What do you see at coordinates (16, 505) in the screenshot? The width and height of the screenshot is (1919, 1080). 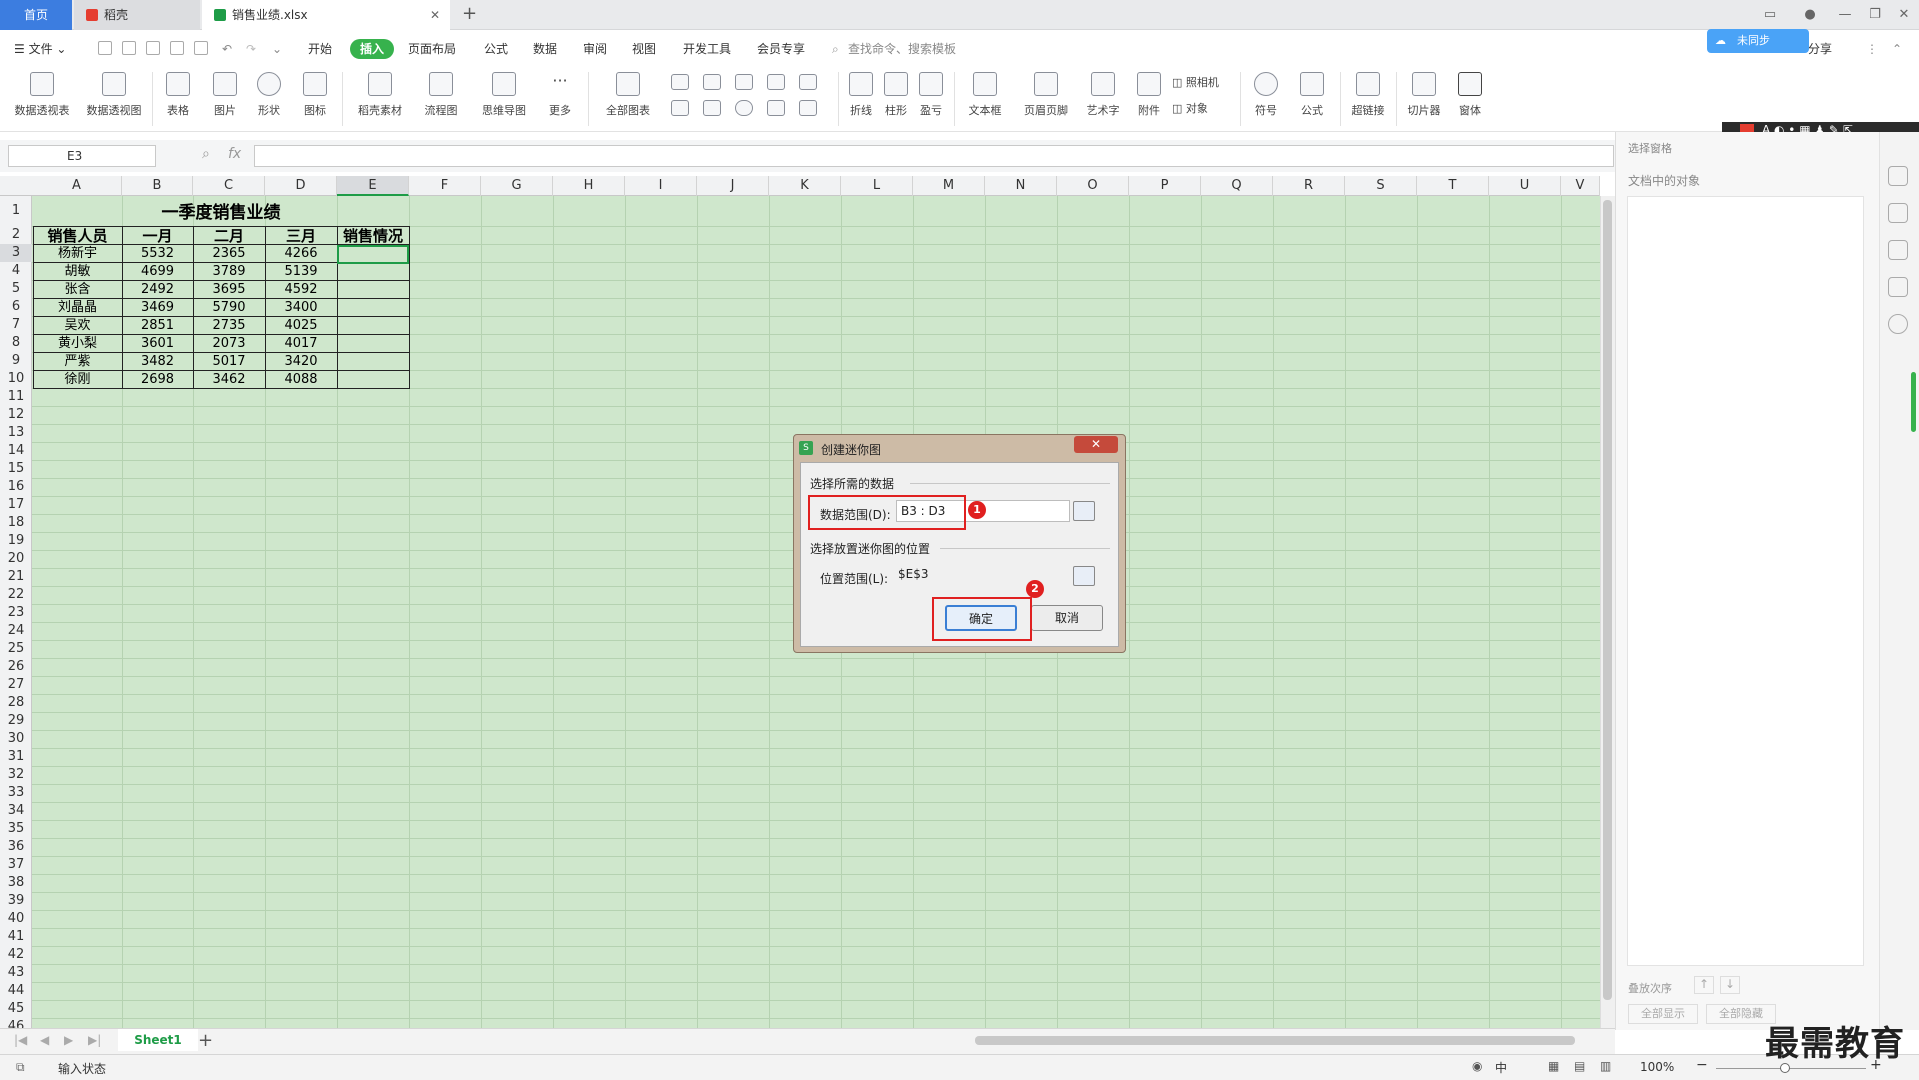 I see `row-header-17: 17` at bounding box center [16, 505].